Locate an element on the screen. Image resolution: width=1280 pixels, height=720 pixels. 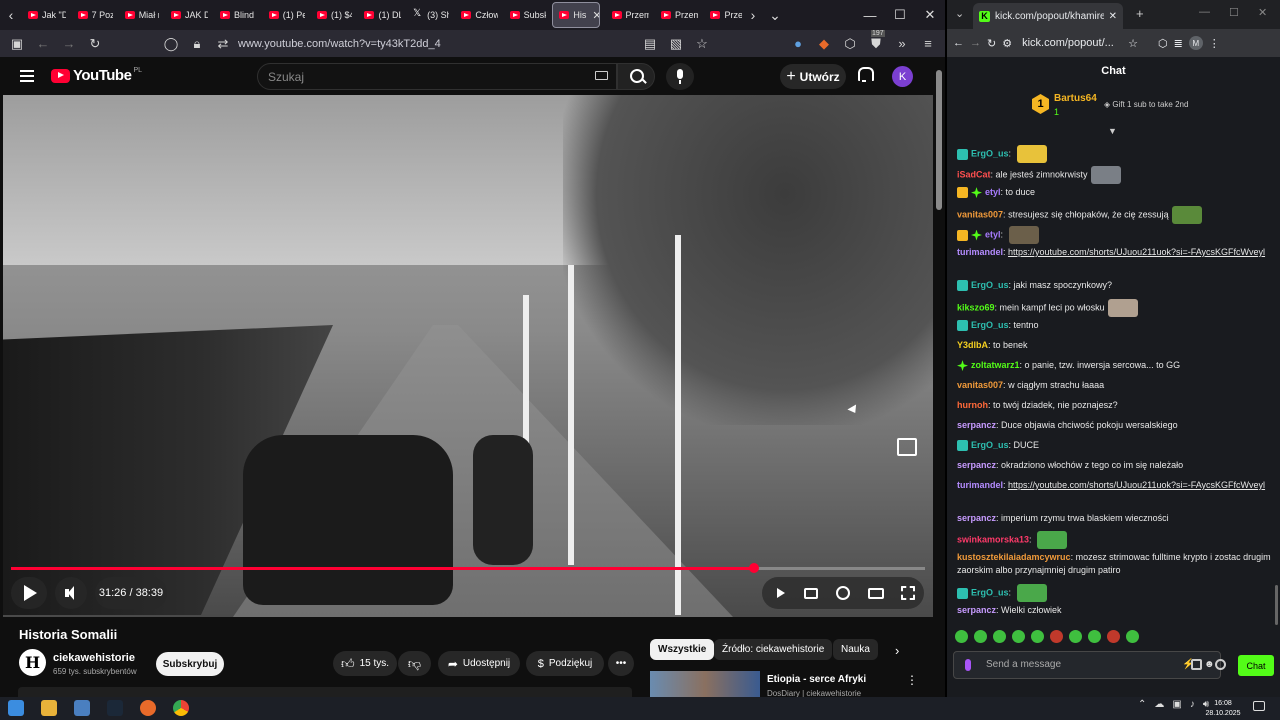
firefox-tab: Blind I is located at coordinates (235, 15).